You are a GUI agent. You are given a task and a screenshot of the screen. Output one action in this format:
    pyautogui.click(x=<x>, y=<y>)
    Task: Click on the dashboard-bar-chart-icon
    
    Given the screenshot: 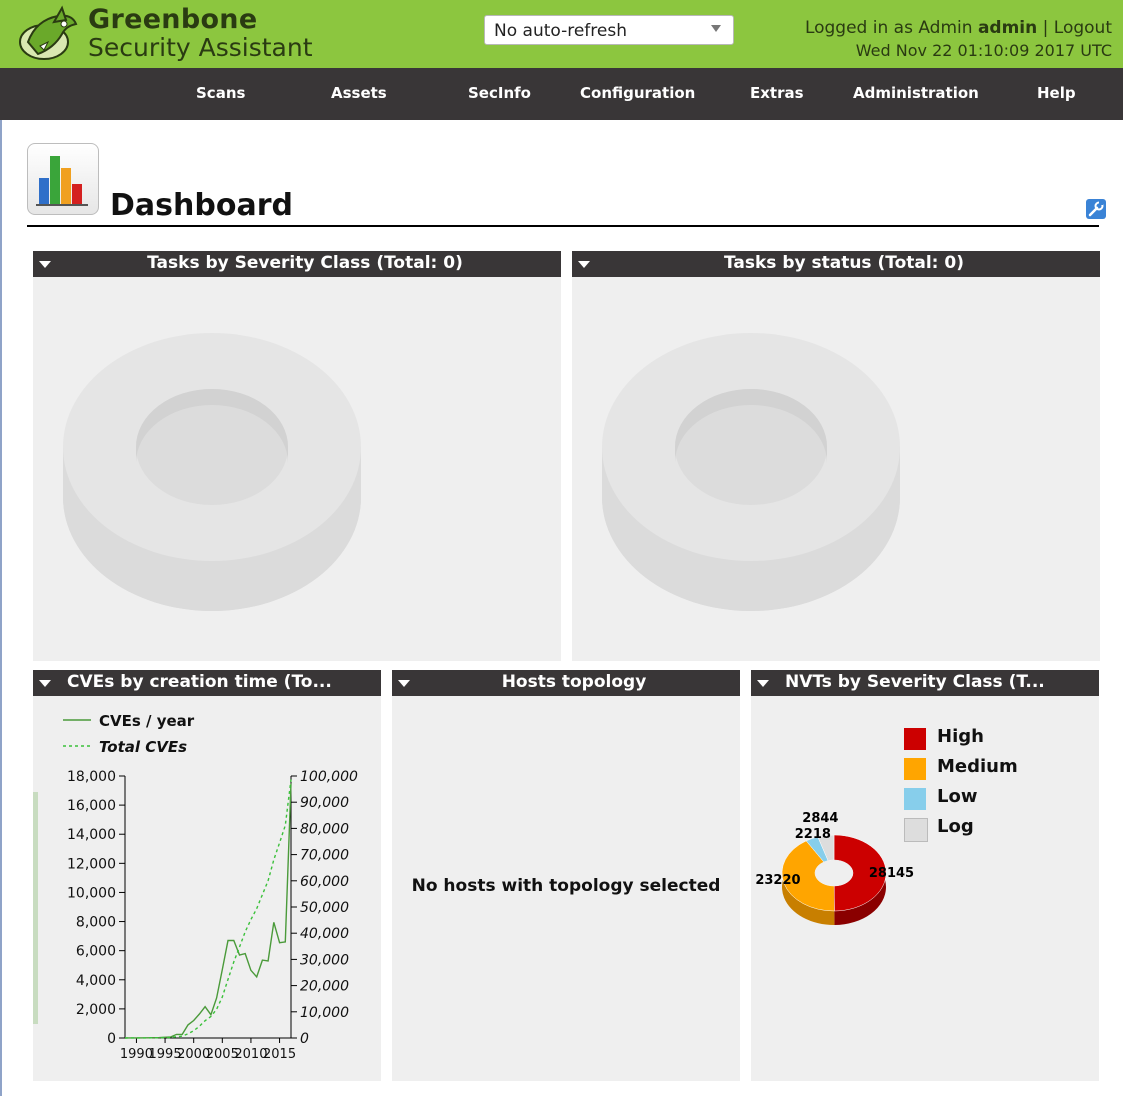 What is the action you would take?
    pyautogui.click(x=63, y=179)
    